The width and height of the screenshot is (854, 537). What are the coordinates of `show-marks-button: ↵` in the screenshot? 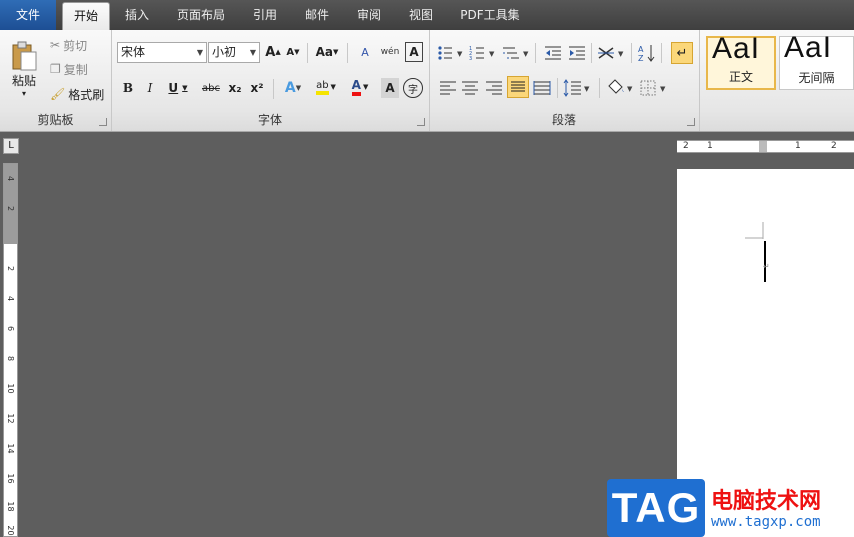 It's located at (682, 53).